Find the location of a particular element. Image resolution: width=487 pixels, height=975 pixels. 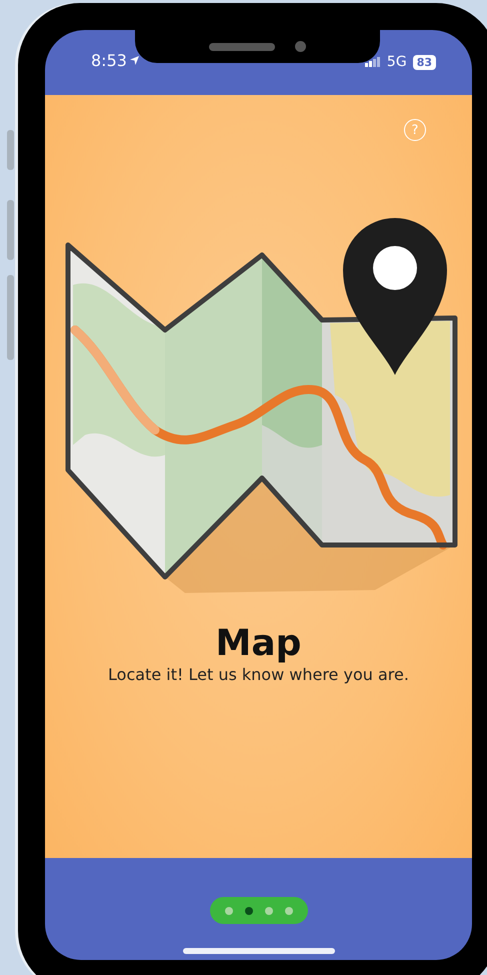

network-label: 5G is located at coordinates (396, 62).